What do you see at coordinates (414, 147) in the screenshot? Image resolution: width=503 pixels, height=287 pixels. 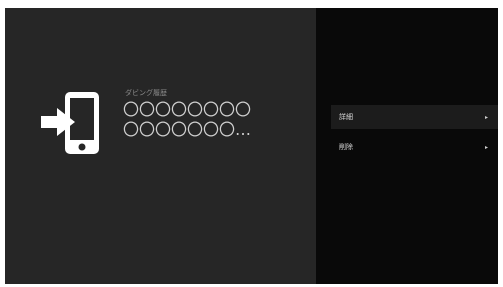 I see `menu-item-delete: 削除 ▸` at bounding box center [414, 147].